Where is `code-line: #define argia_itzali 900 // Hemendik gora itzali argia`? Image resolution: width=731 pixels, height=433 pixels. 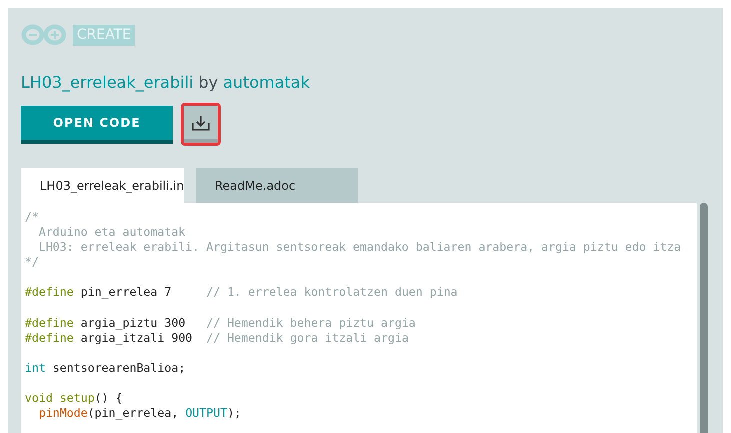
code-line: #define argia_itzali 900 // Hemendik gora itzali argia is located at coordinates (217, 338).